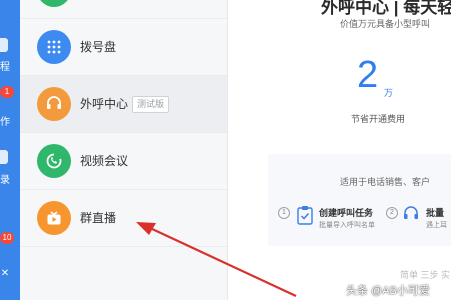 This screenshot has height=300, width=451. What do you see at coordinates (216, 259) in the screenshot?
I see `red-annotation-arrow` at bounding box center [216, 259].